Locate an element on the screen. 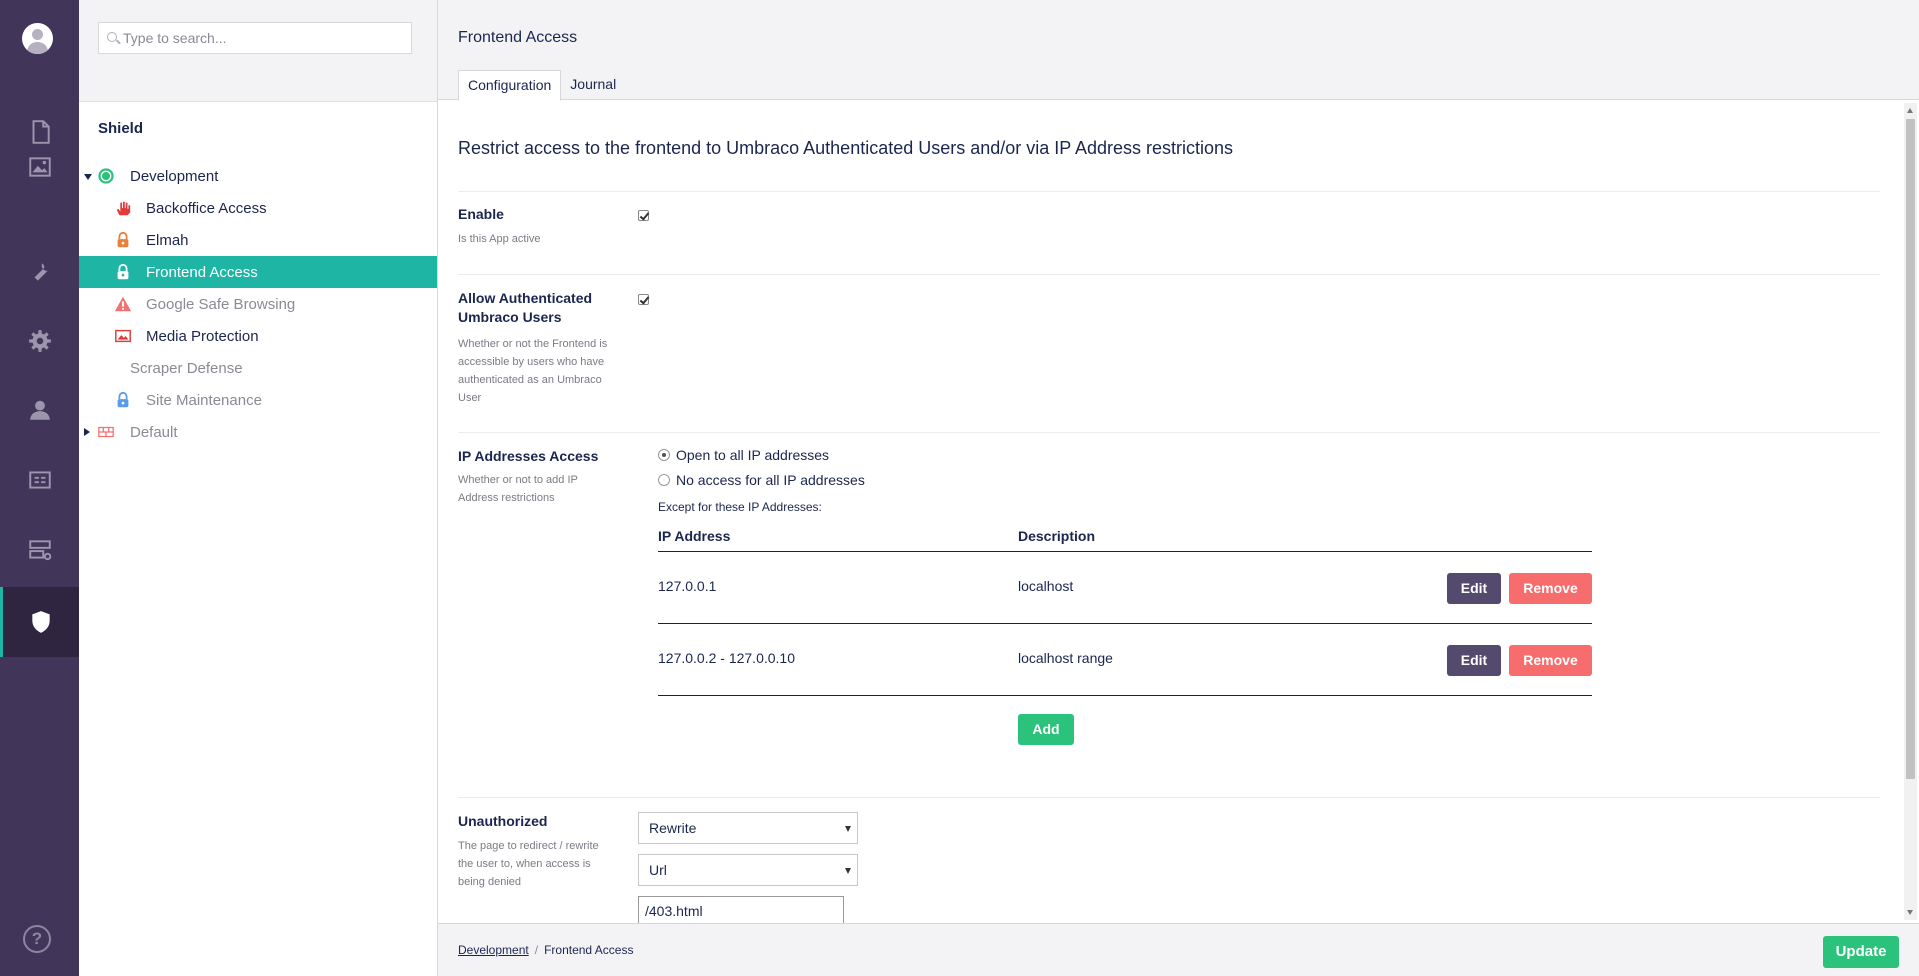  scroll-up-icon is located at coordinates (1910, 110).